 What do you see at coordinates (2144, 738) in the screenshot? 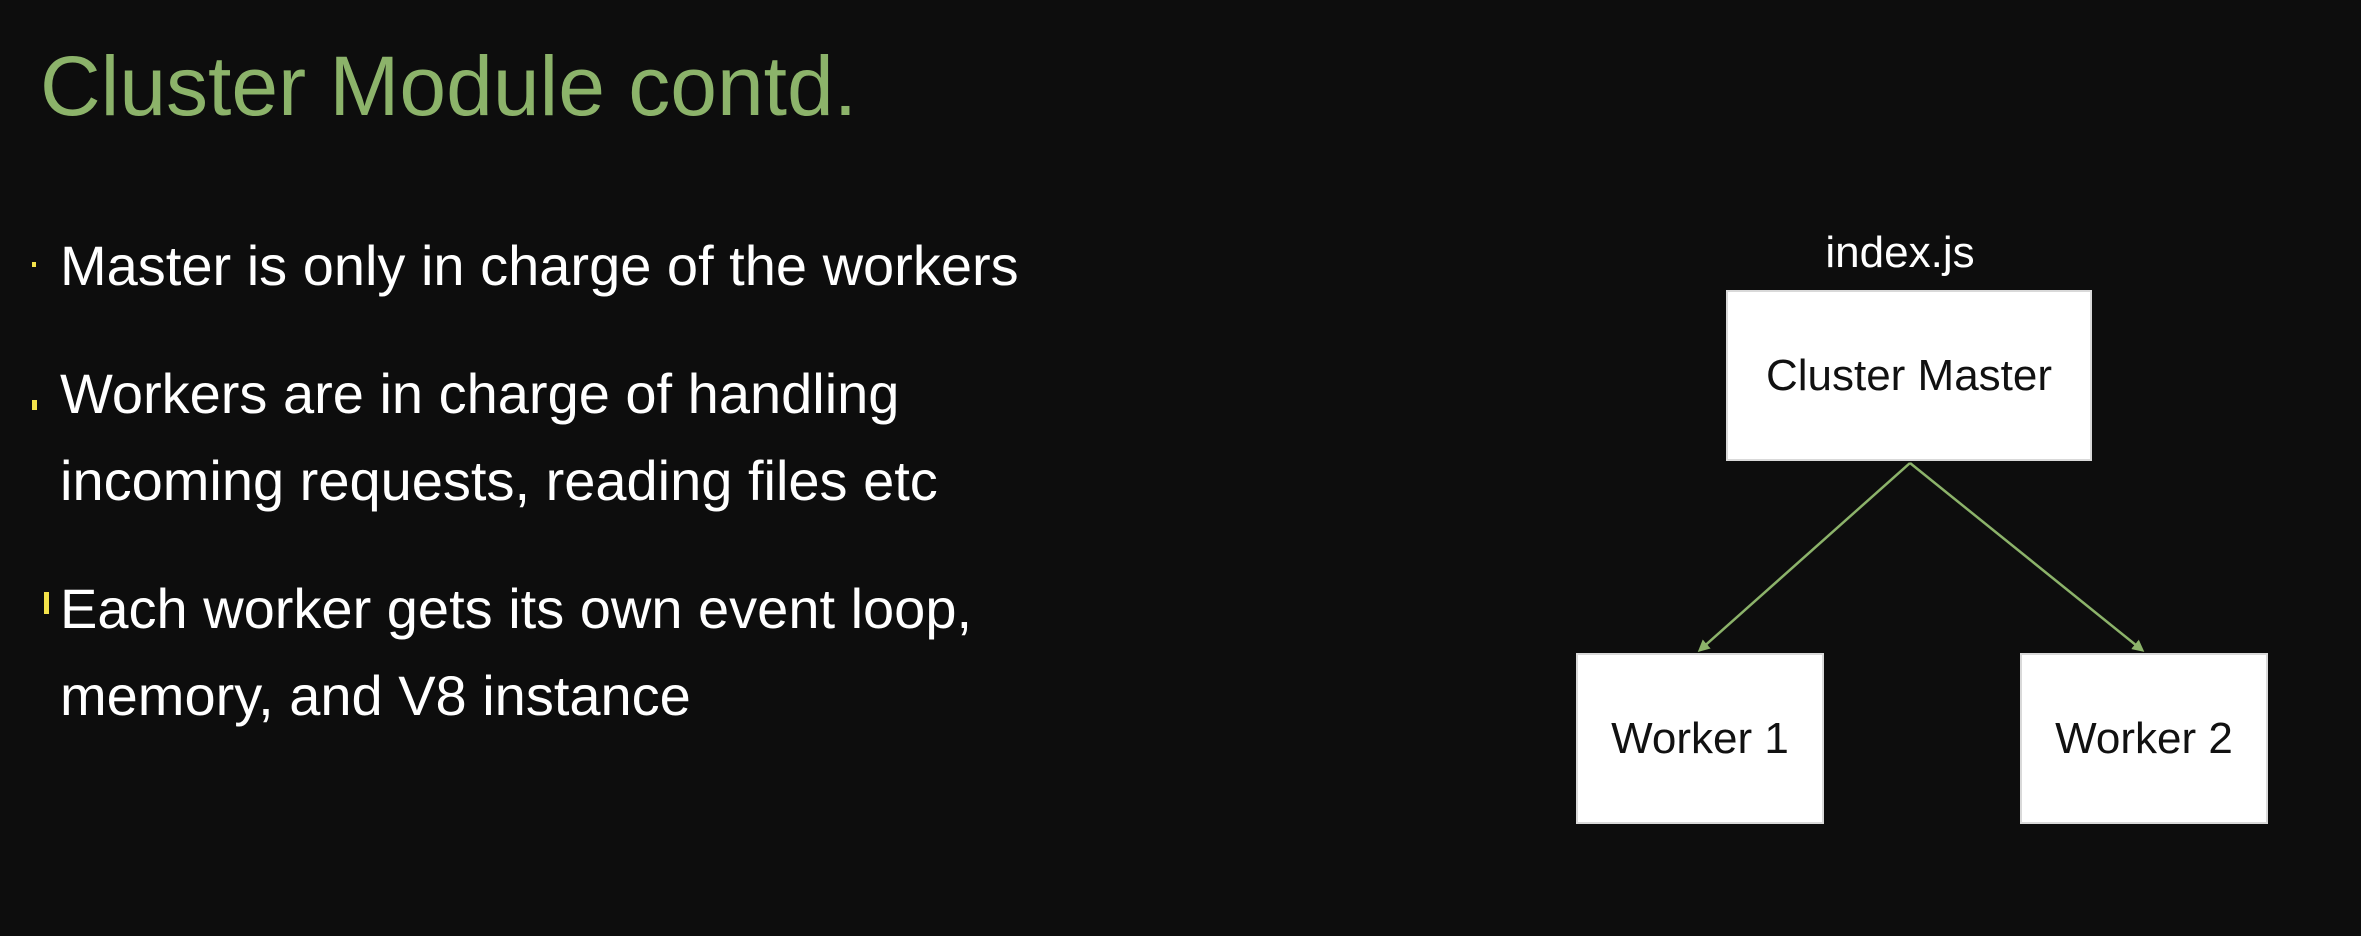
I see `worker-2-box: Worker 2` at bounding box center [2144, 738].